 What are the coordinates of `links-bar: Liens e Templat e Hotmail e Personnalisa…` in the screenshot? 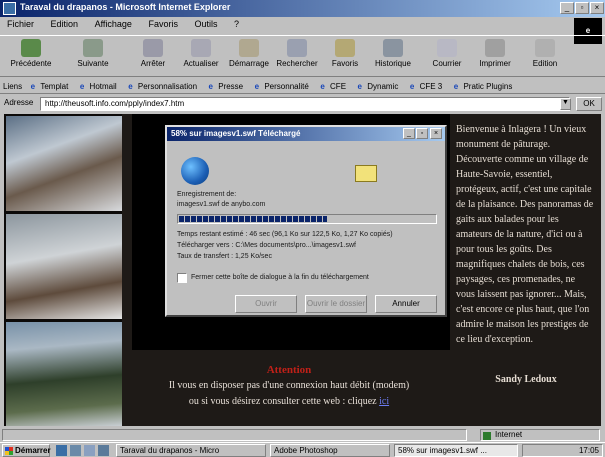 It's located at (302, 86).